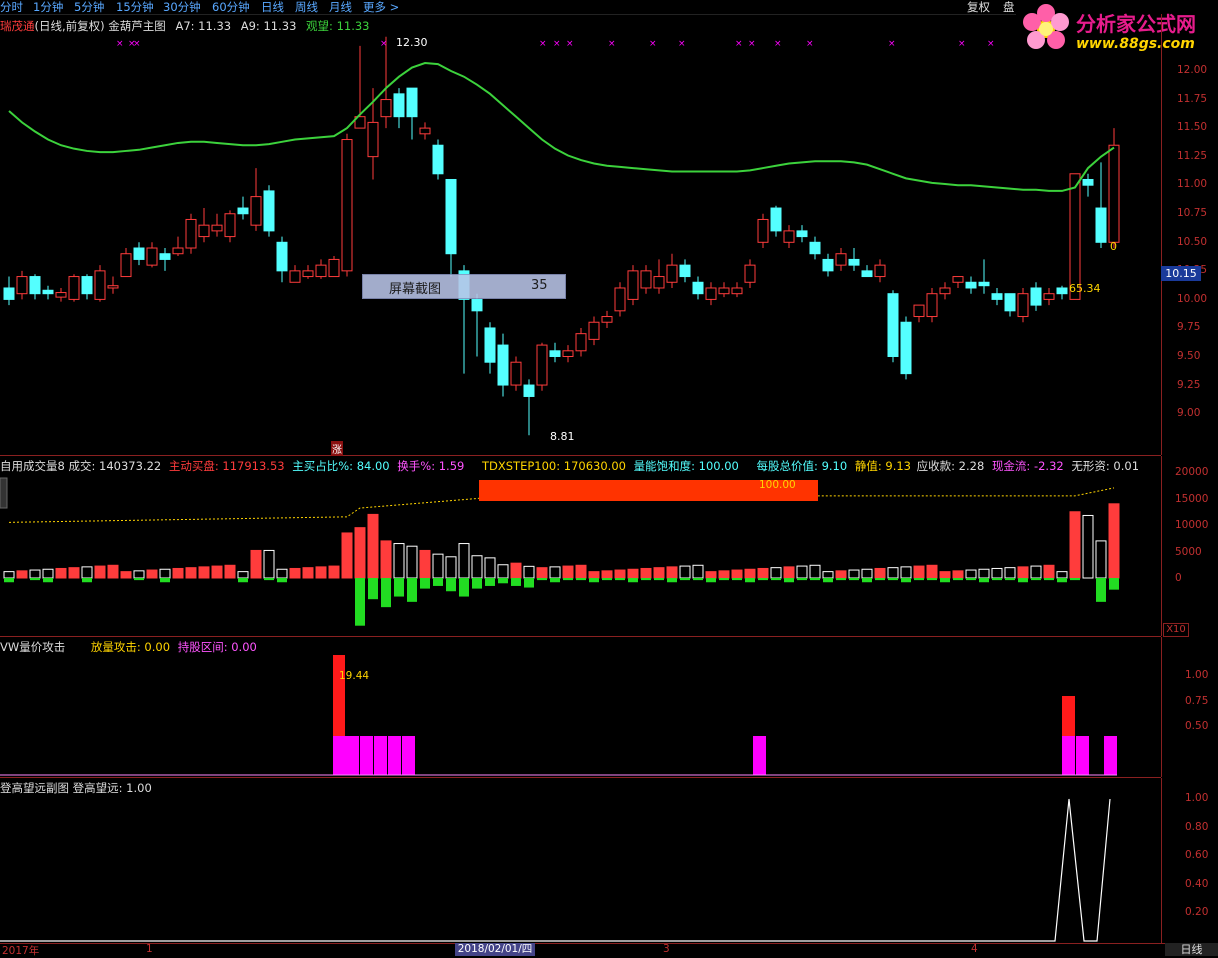 Image resolution: width=1218 pixels, height=958 pixels. I want to click on nav-value: 每股总价值: 9.10, so click(802, 466).